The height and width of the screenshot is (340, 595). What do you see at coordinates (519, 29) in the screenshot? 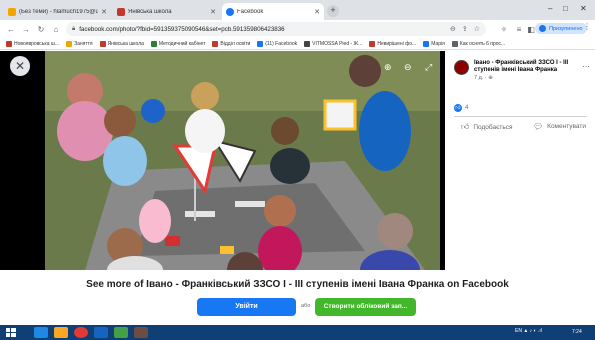
I see `reading-list-icon: ≡` at bounding box center [519, 29].